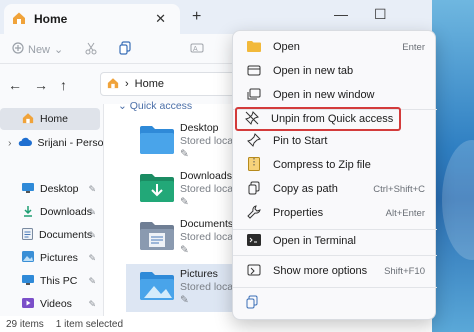  What do you see at coordinates (252, 119) in the screenshot?
I see `unpin-icon` at bounding box center [252, 119].